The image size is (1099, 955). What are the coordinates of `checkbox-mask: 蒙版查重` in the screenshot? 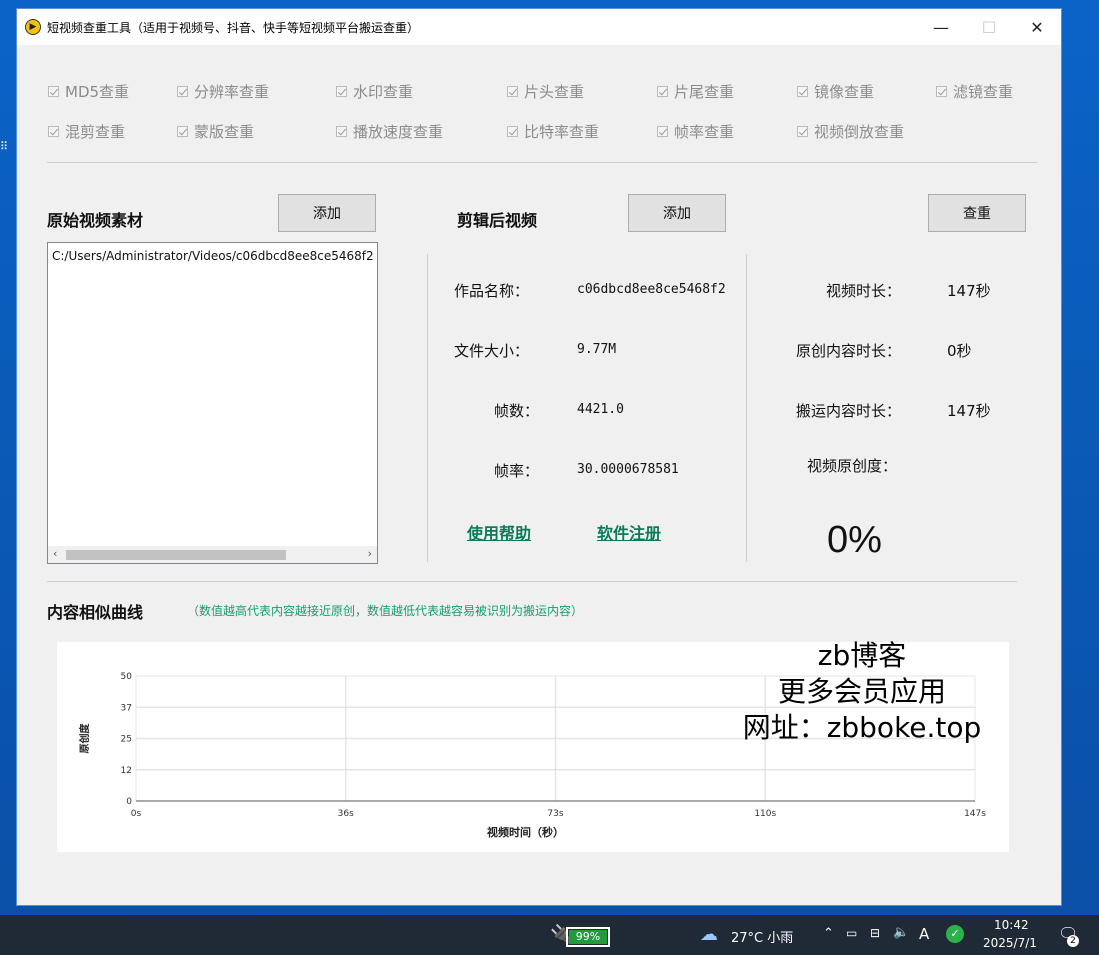 It's located at (215, 131).